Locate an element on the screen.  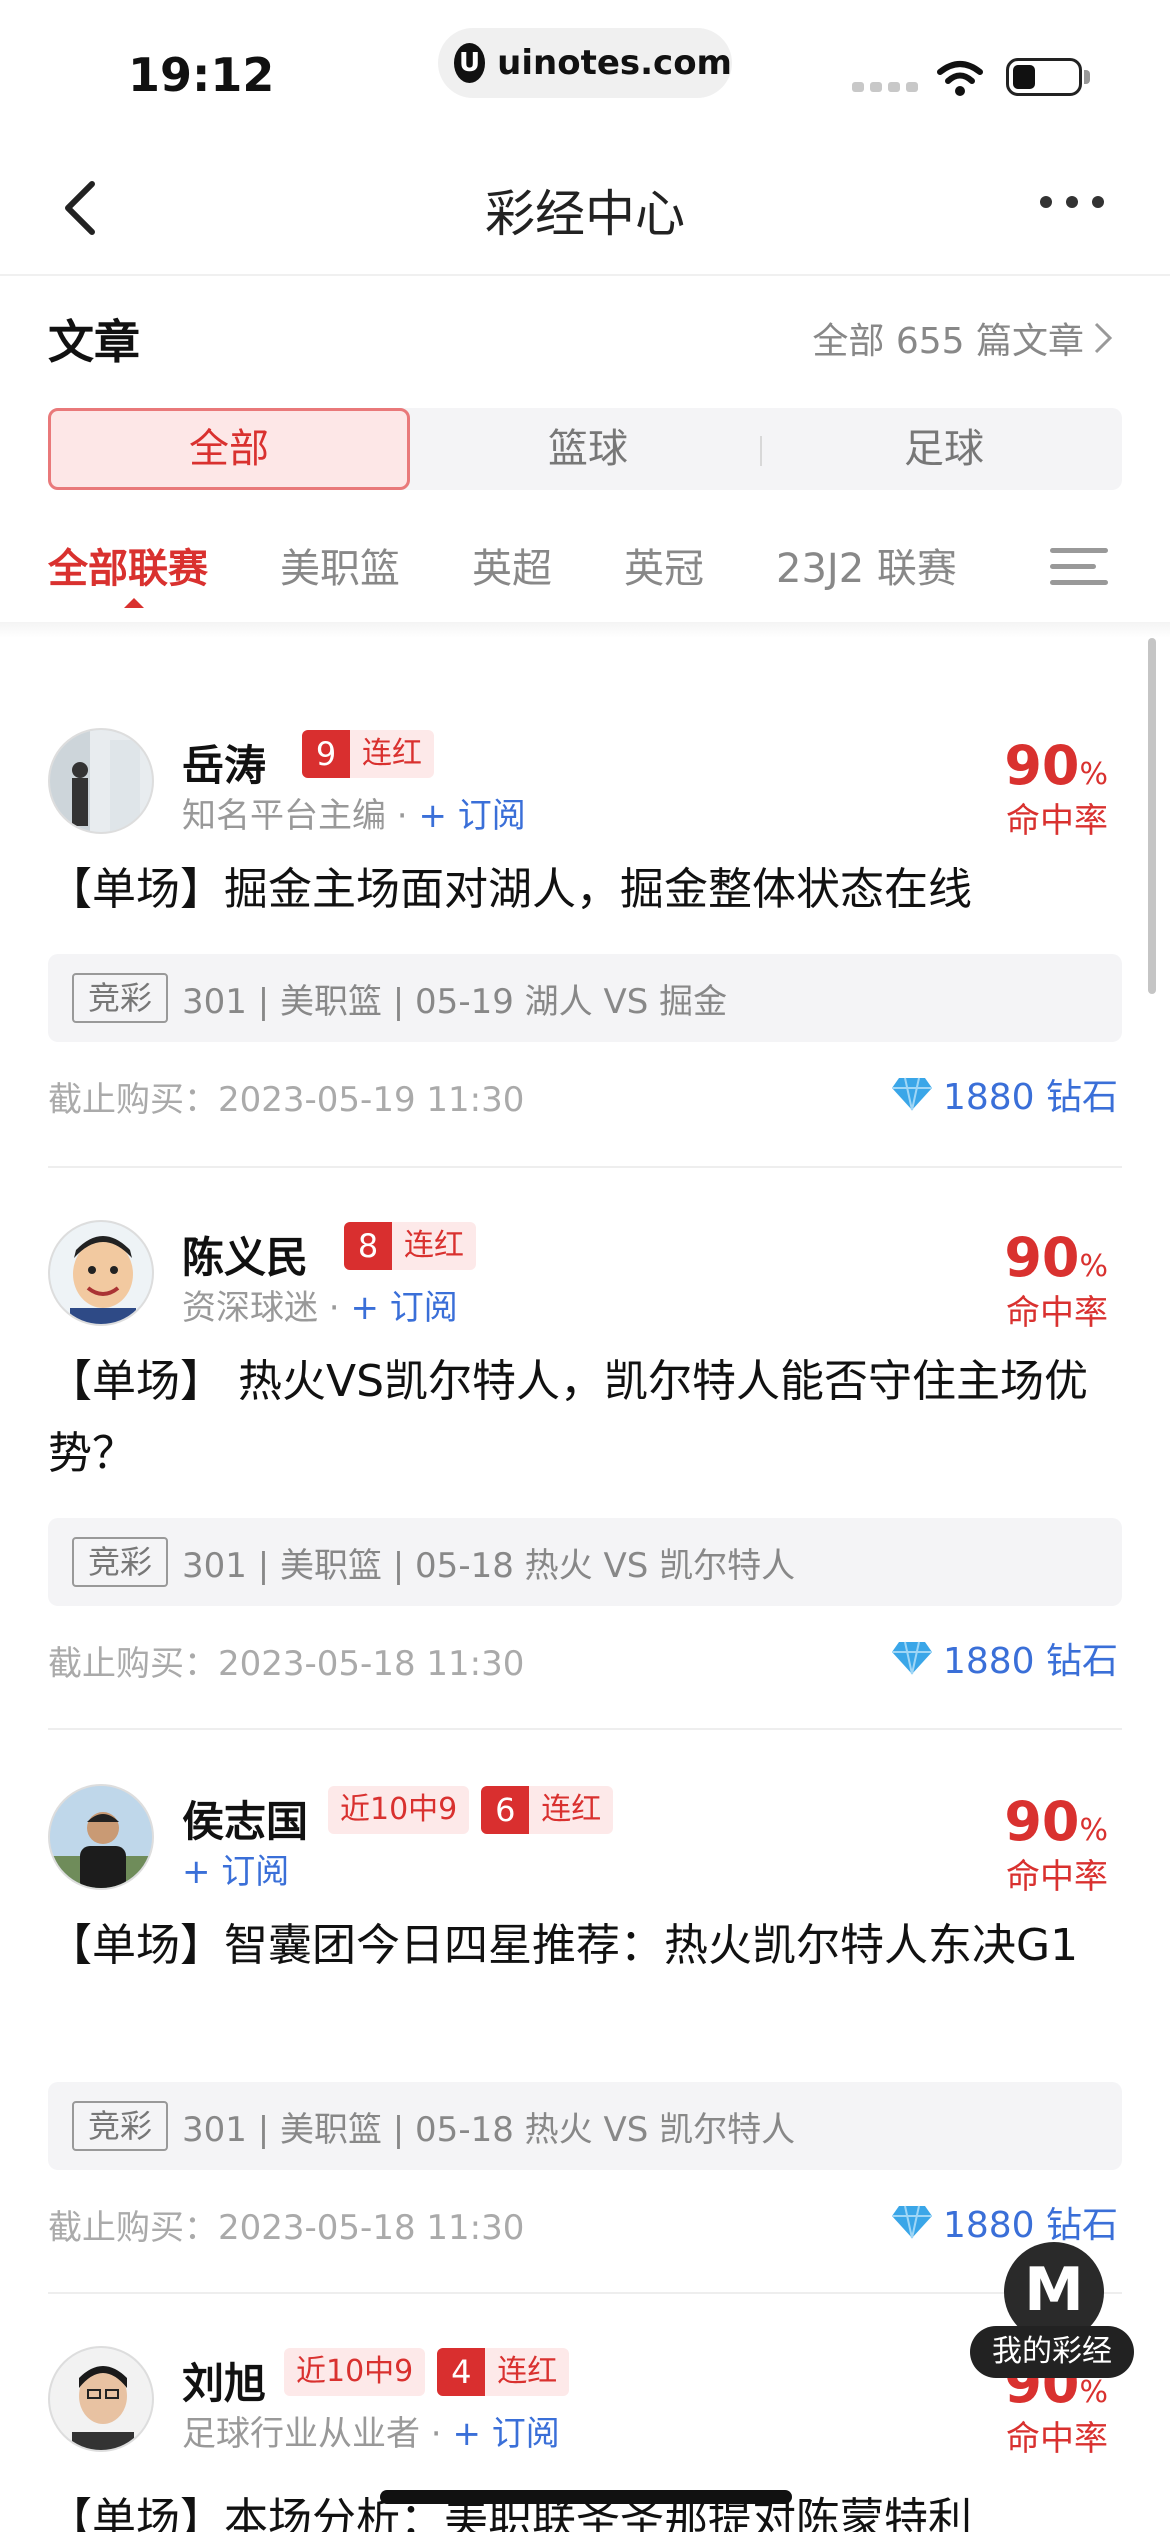
tab-nba: 美职篮 is located at coordinates (340, 571).